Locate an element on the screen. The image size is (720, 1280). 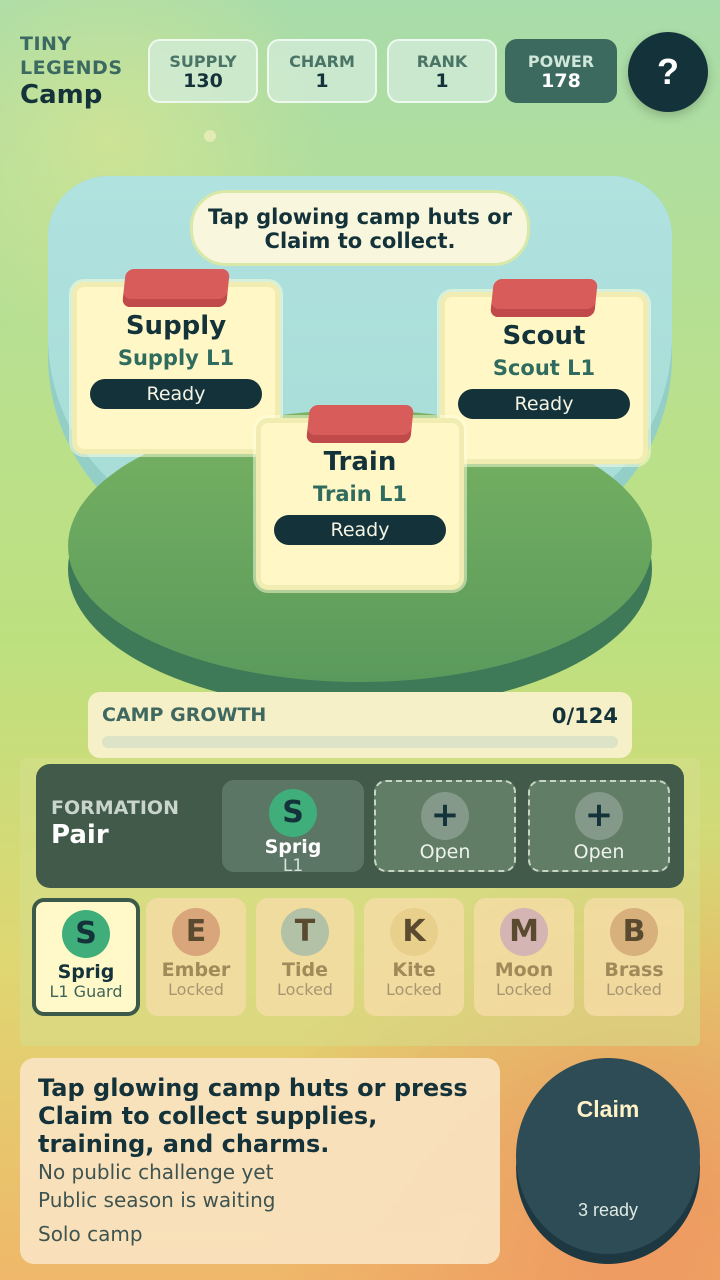
hut-level: Supply L1 is located at coordinates (176, 358).